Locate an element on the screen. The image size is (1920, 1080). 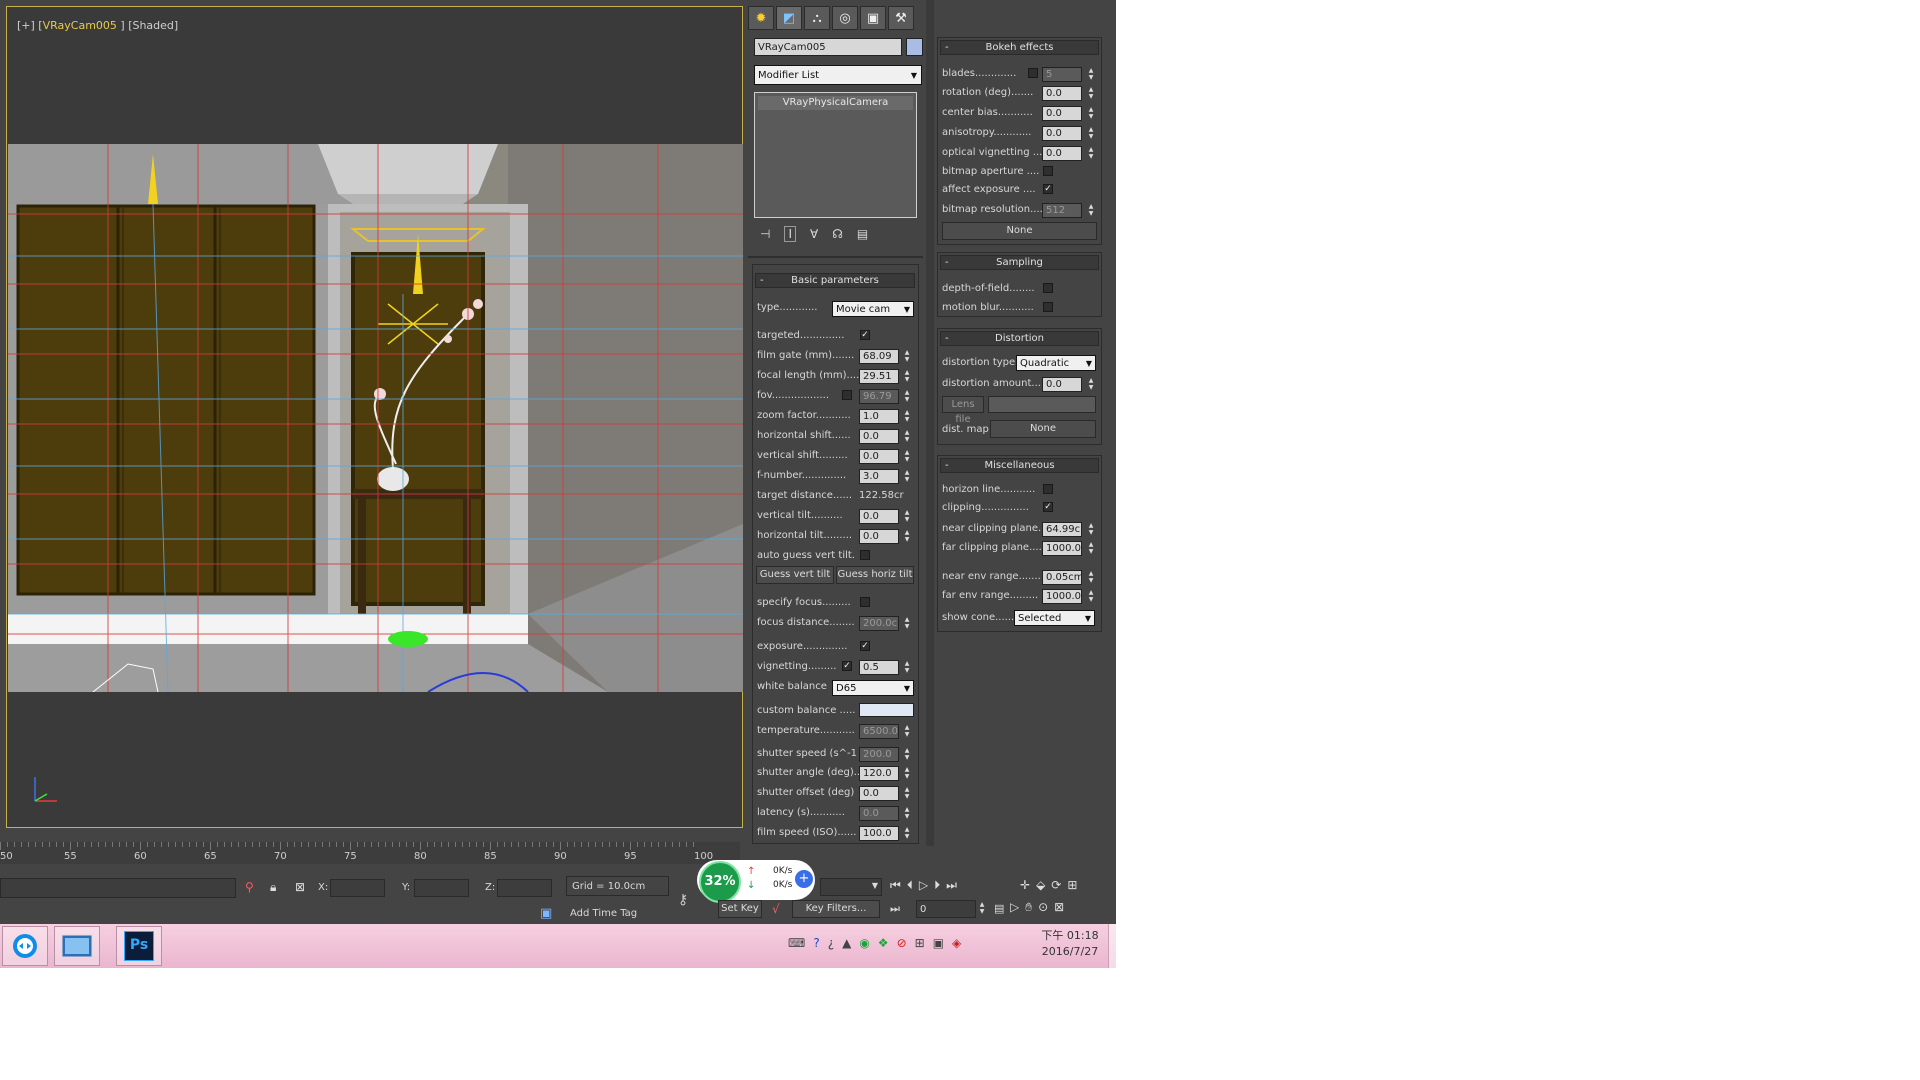
make-unique-icon: ∀ is located at coordinates (814, 234).